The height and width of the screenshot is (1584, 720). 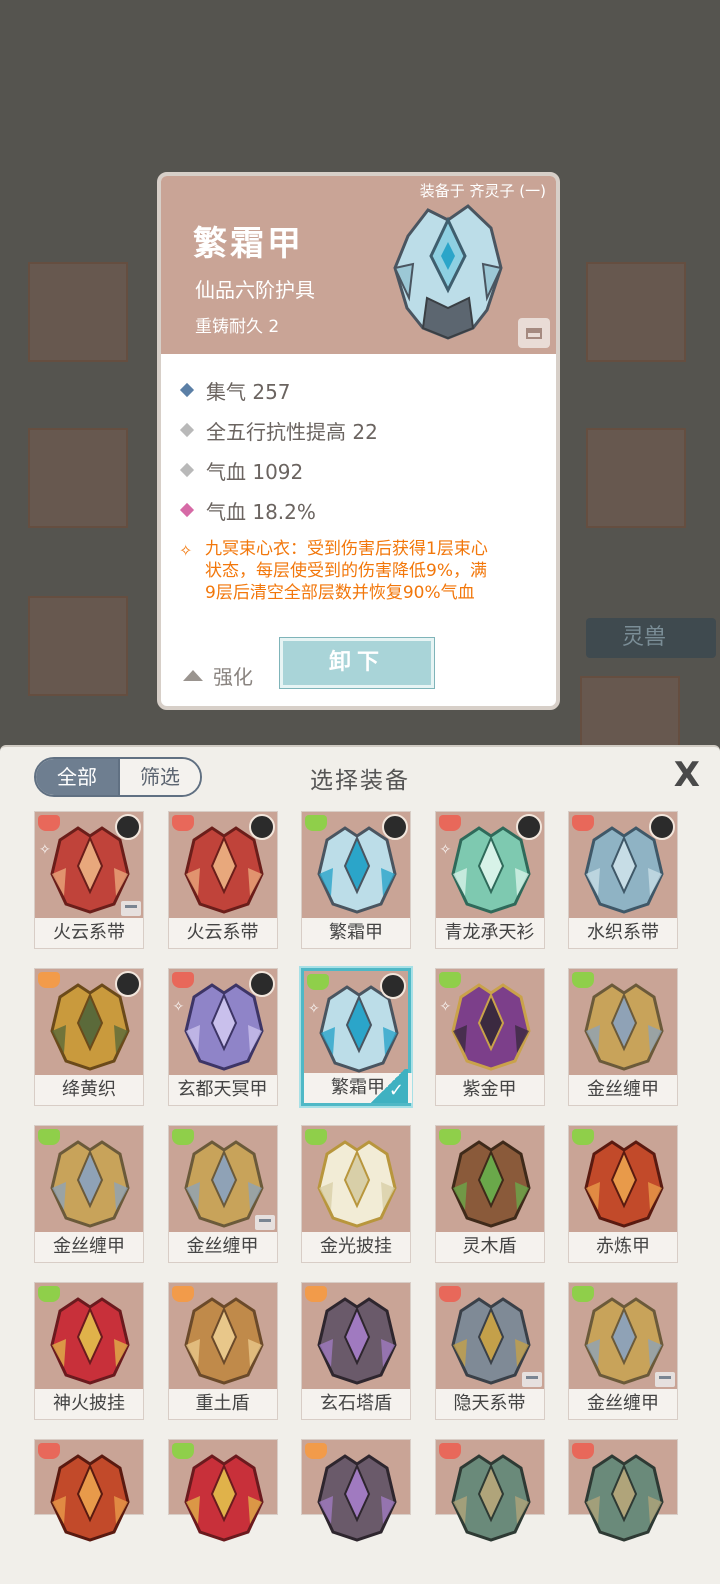 I want to click on equipment-tile: 重土盾, so click(x=222, y=1351).